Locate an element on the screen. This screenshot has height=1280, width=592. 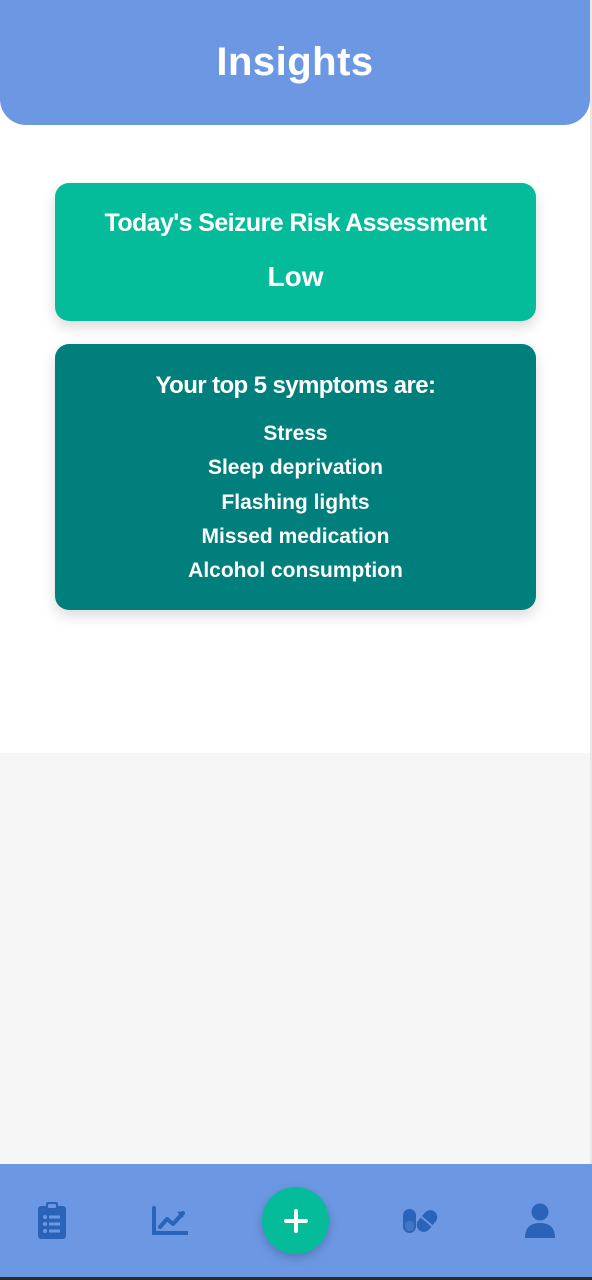
add-entry-button is located at coordinates (295, 1220).